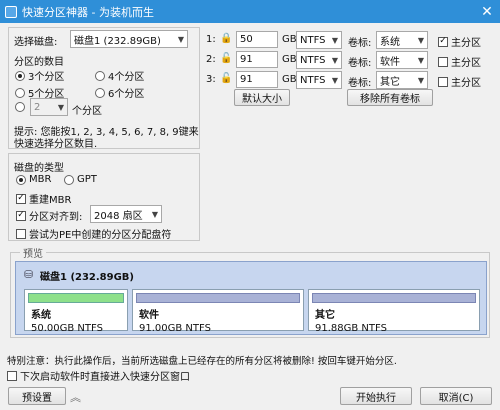 Image resolution: width=500 pixels, height=410 pixels. What do you see at coordinates (11, 11) in the screenshot?
I see `app-icon` at bounding box center [11, 11].